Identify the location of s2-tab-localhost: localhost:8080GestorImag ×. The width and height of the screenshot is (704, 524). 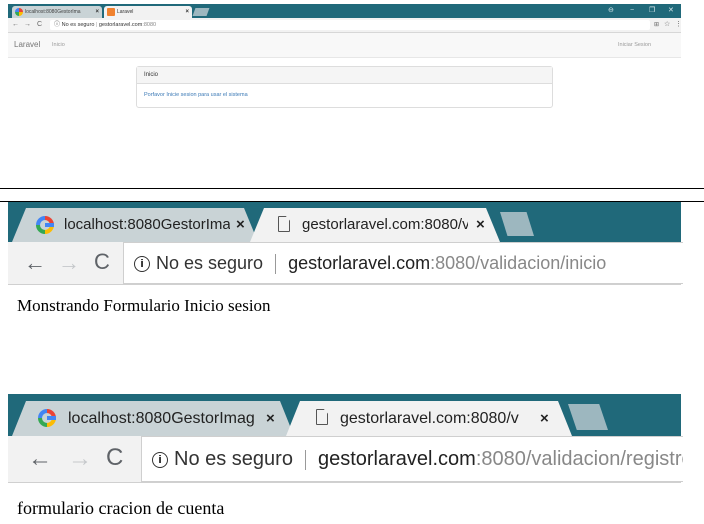
(135, 225).